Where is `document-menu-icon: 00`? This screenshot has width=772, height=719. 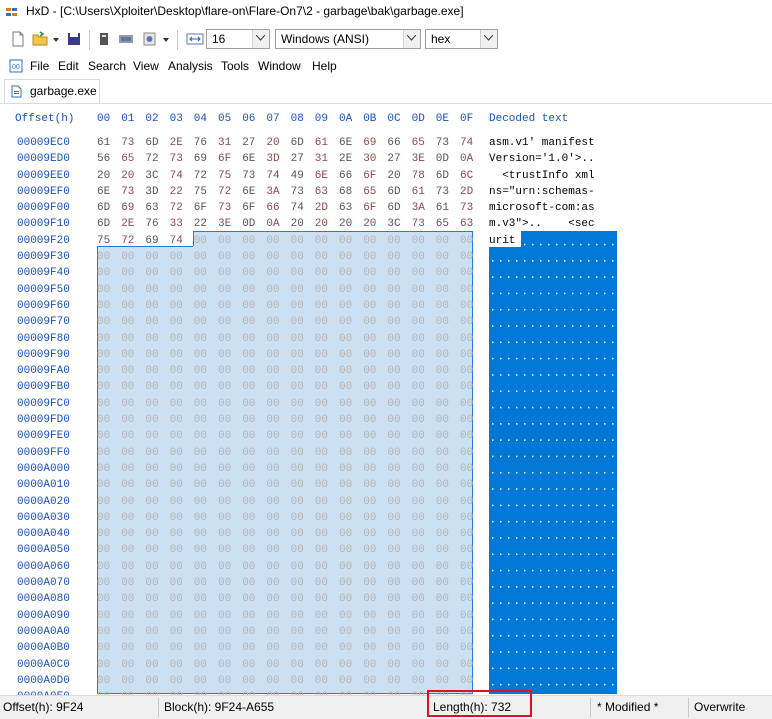
document-menu-icon: 00 is located at coordinates (16, 66).